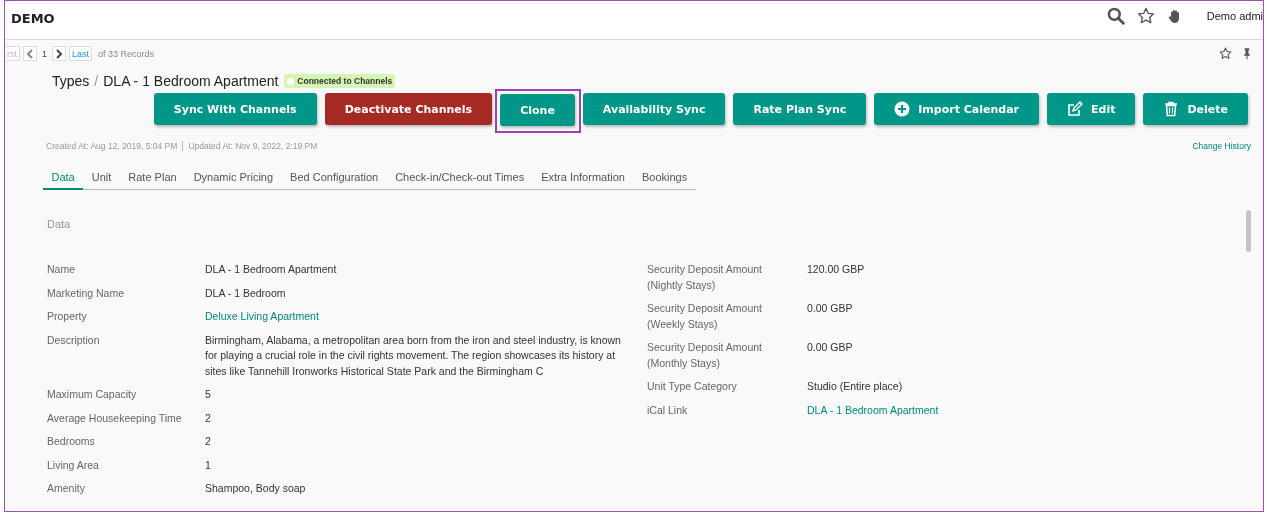  Describe the element at coordinates (583, 180) in the screenshot. I see `tab: Extra Information` at that location.